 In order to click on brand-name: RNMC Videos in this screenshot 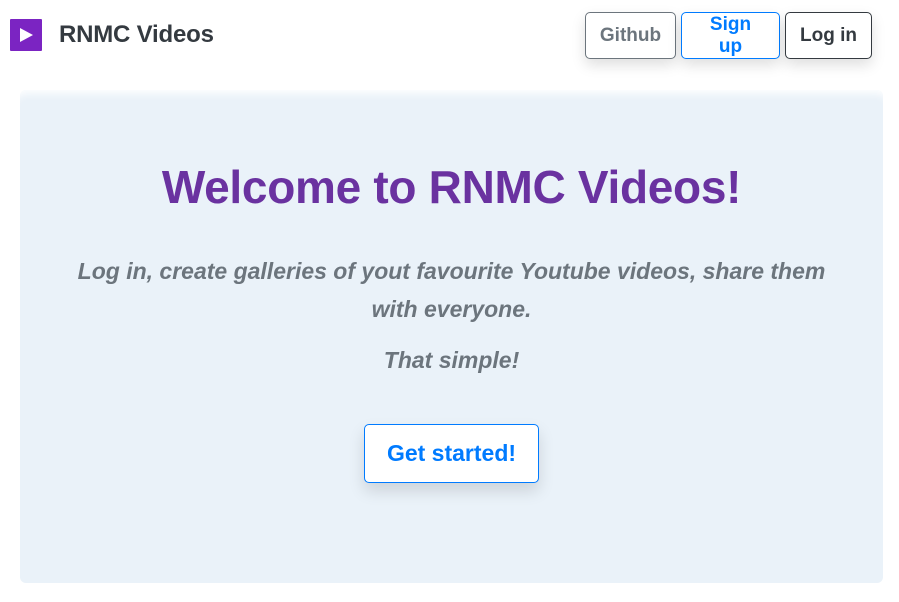, I will do `click(136, 34)`.